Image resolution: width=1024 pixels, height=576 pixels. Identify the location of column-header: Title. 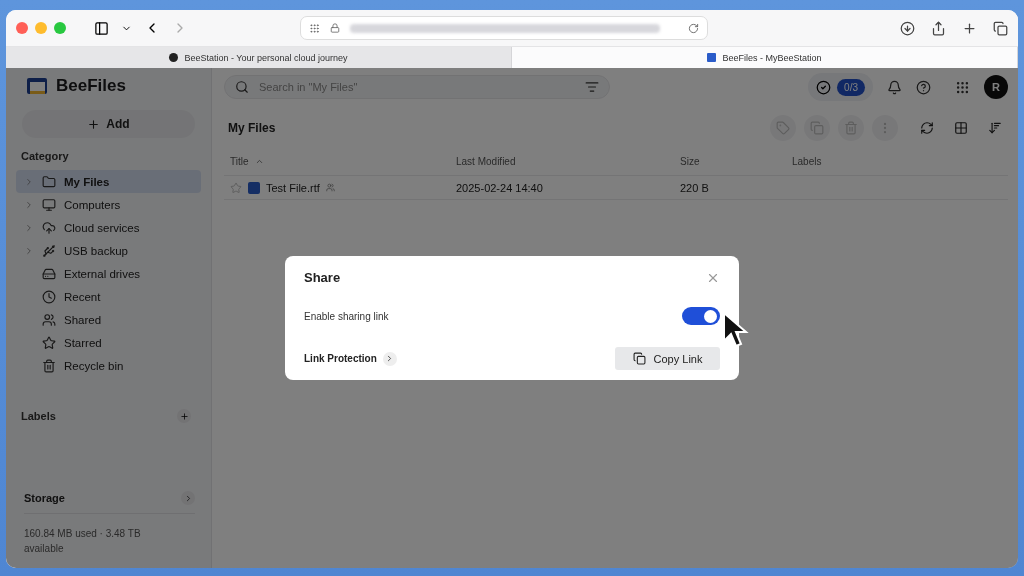
(343, 161).